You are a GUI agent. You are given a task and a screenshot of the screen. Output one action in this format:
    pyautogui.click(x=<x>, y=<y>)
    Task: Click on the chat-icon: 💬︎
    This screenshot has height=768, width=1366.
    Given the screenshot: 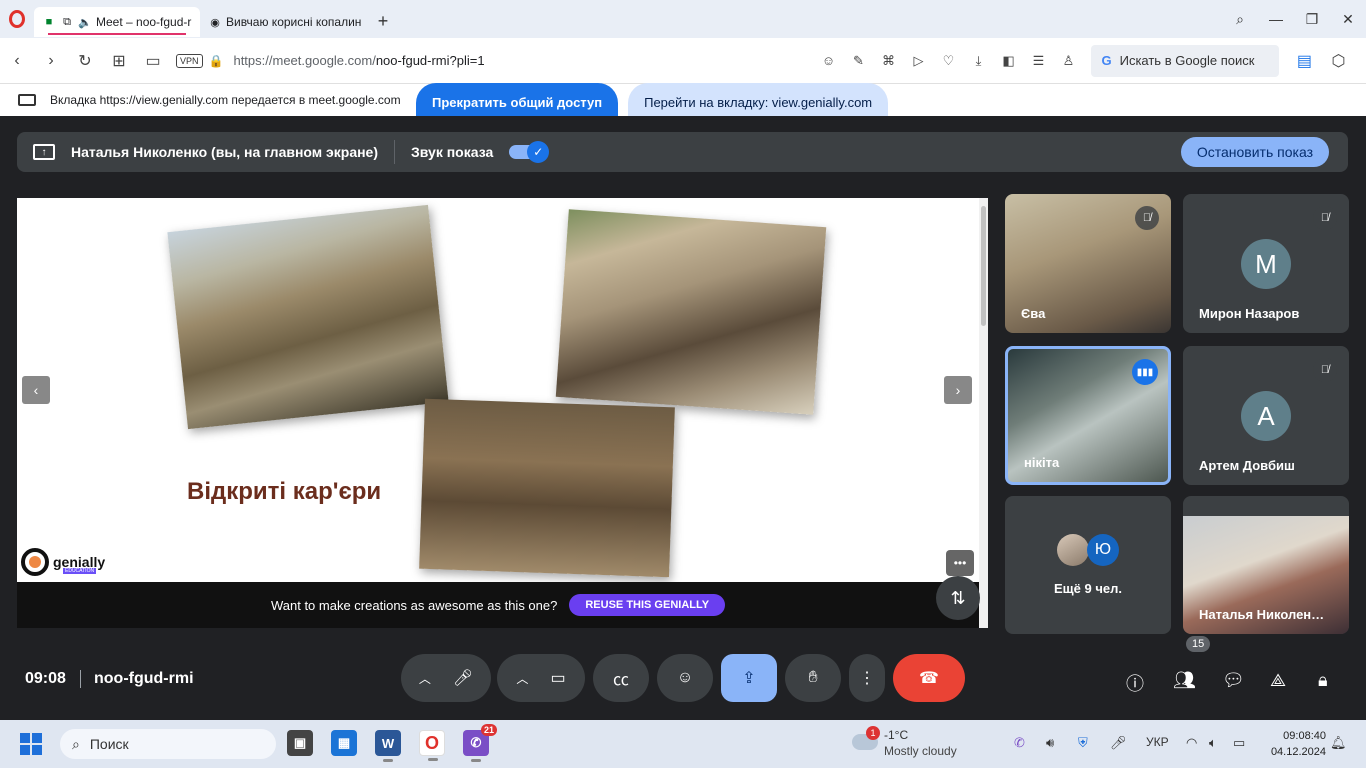 What is the action you would take?
    pyautogui.click(x=1233, y=680)
    